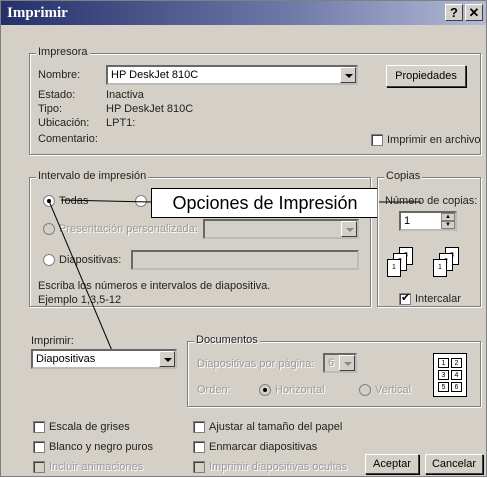  I want to click on per-page-label: Diapositivas por página:, so click(256, 364).